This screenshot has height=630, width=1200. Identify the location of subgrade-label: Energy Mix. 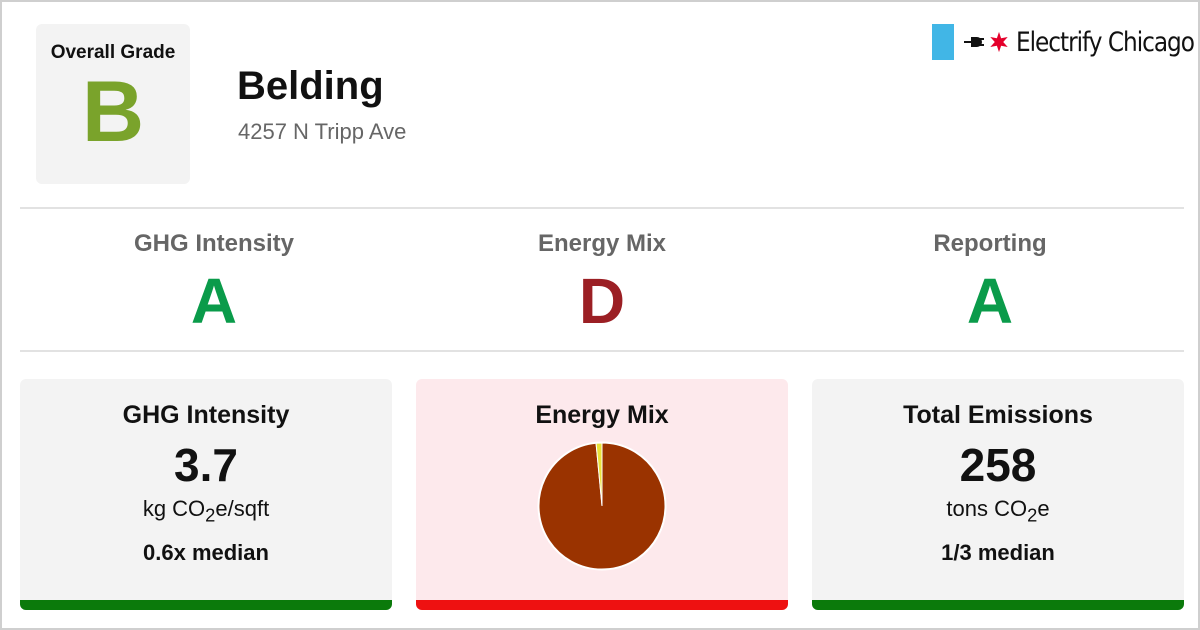
(602, 243).